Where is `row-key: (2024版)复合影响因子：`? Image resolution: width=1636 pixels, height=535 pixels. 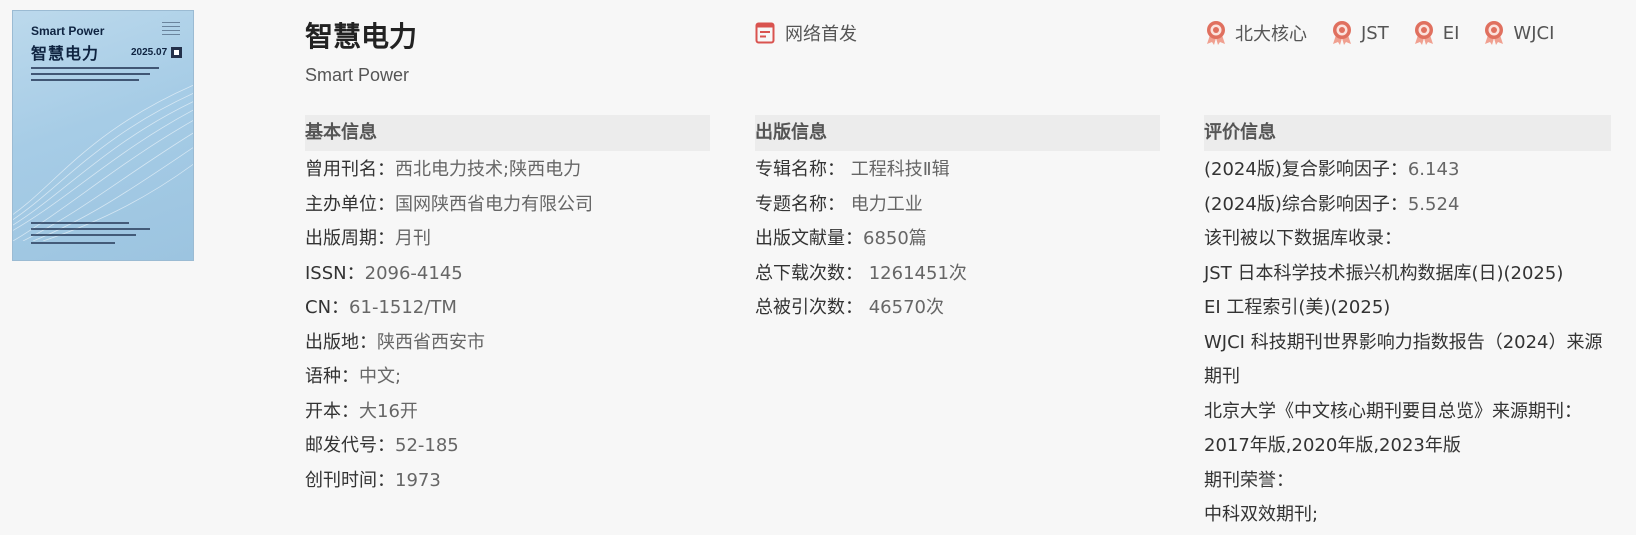 row-key: (2024版)复合影响因子： is located at coordinates (1306, 169).